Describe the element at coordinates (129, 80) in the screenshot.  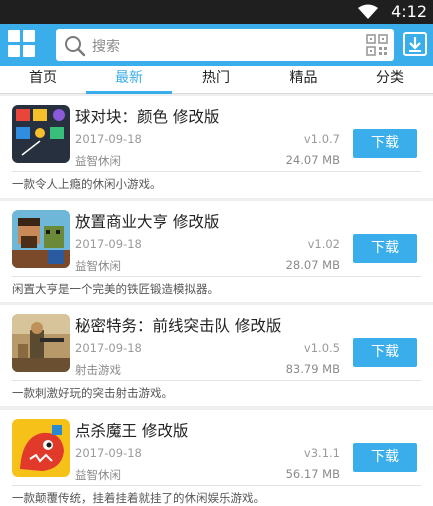
I see `tab-latest: 最新` at that location.